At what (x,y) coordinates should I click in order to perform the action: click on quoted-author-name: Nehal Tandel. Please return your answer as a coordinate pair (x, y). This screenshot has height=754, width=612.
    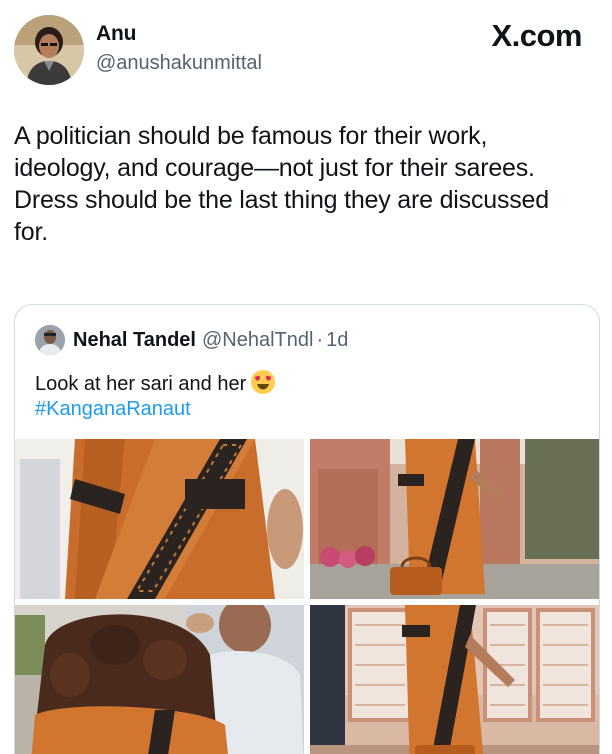
    Looking at the image, I should click on (134, 340).